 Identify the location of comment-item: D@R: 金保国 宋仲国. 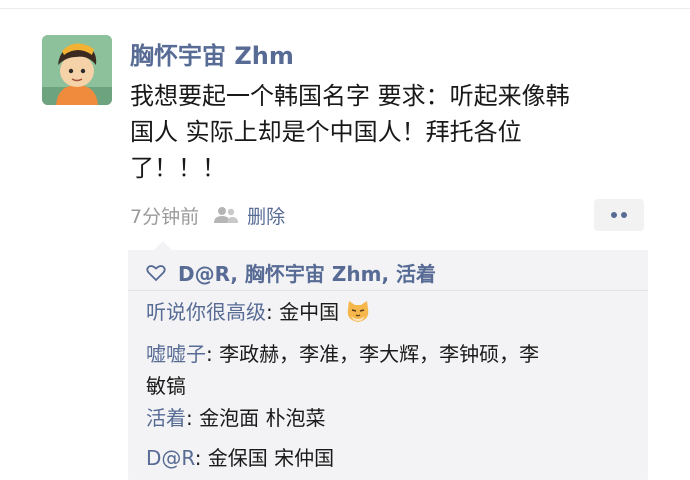
(391, 458).